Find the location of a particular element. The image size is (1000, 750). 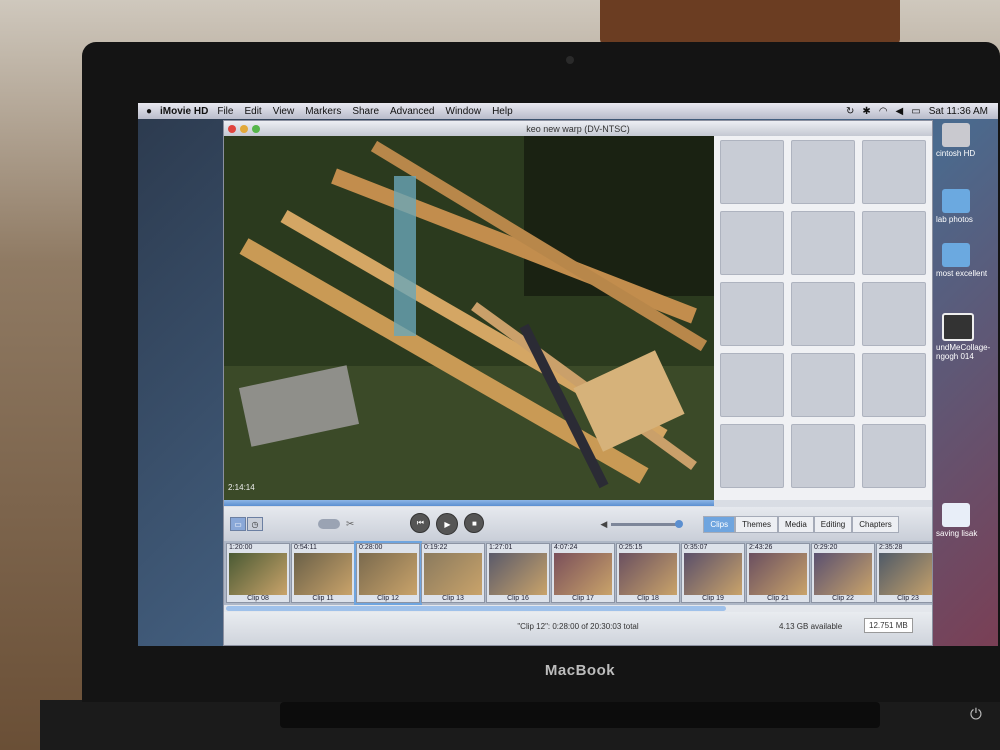

window-titlebar: keo new warp (DV-NTSC) is located at coordinates (578, 128).